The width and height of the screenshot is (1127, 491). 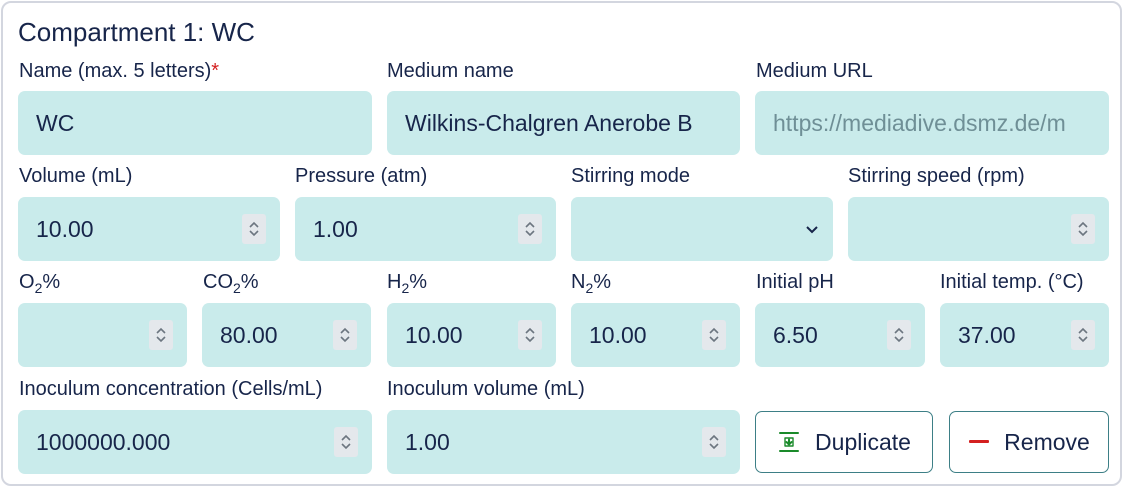 What do you see at coordinates (812, 230) in the screenshot?
I see `chevron-down-icon` at bounding box center [812, 230].